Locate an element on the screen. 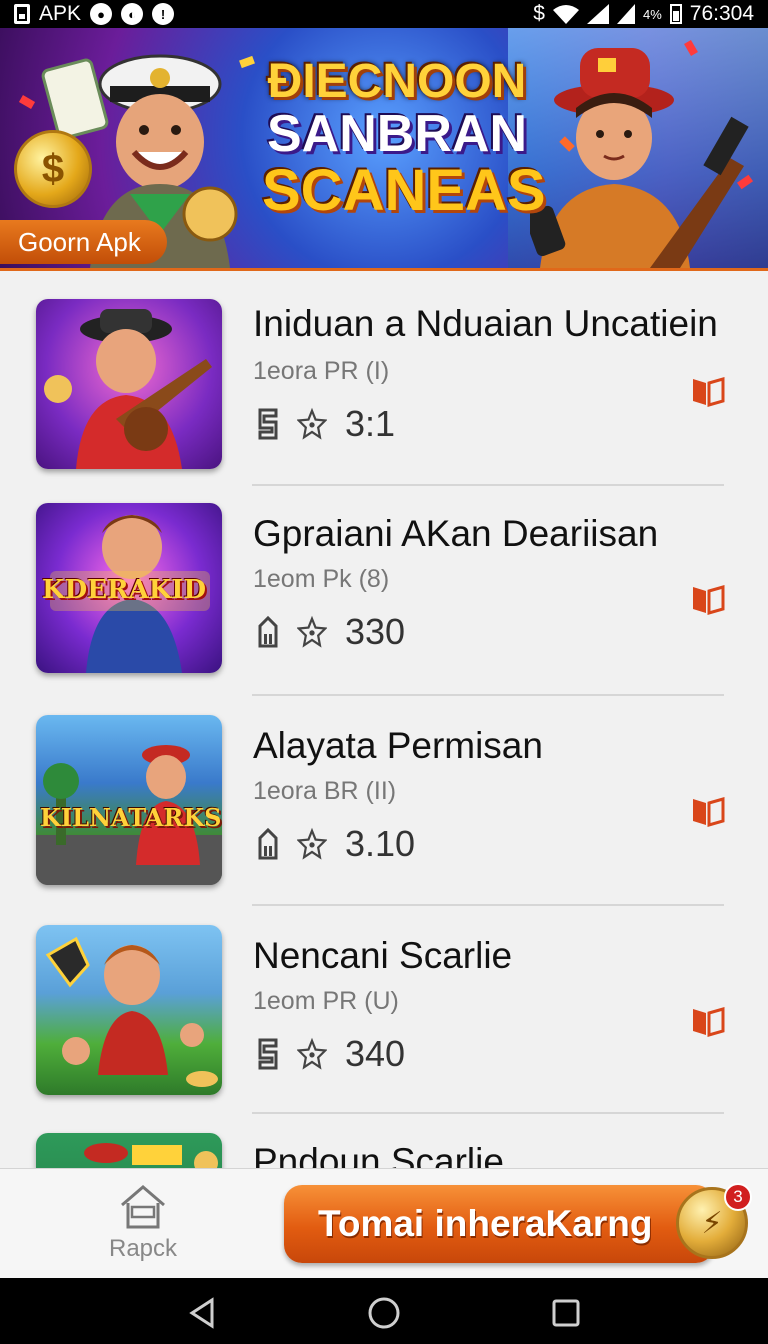 The height and width of the screenshot is (1344, 768). bottom-bar: Rapck Tomai inheraKarng ⚡ 3 is located at coordinates (384, 1223).